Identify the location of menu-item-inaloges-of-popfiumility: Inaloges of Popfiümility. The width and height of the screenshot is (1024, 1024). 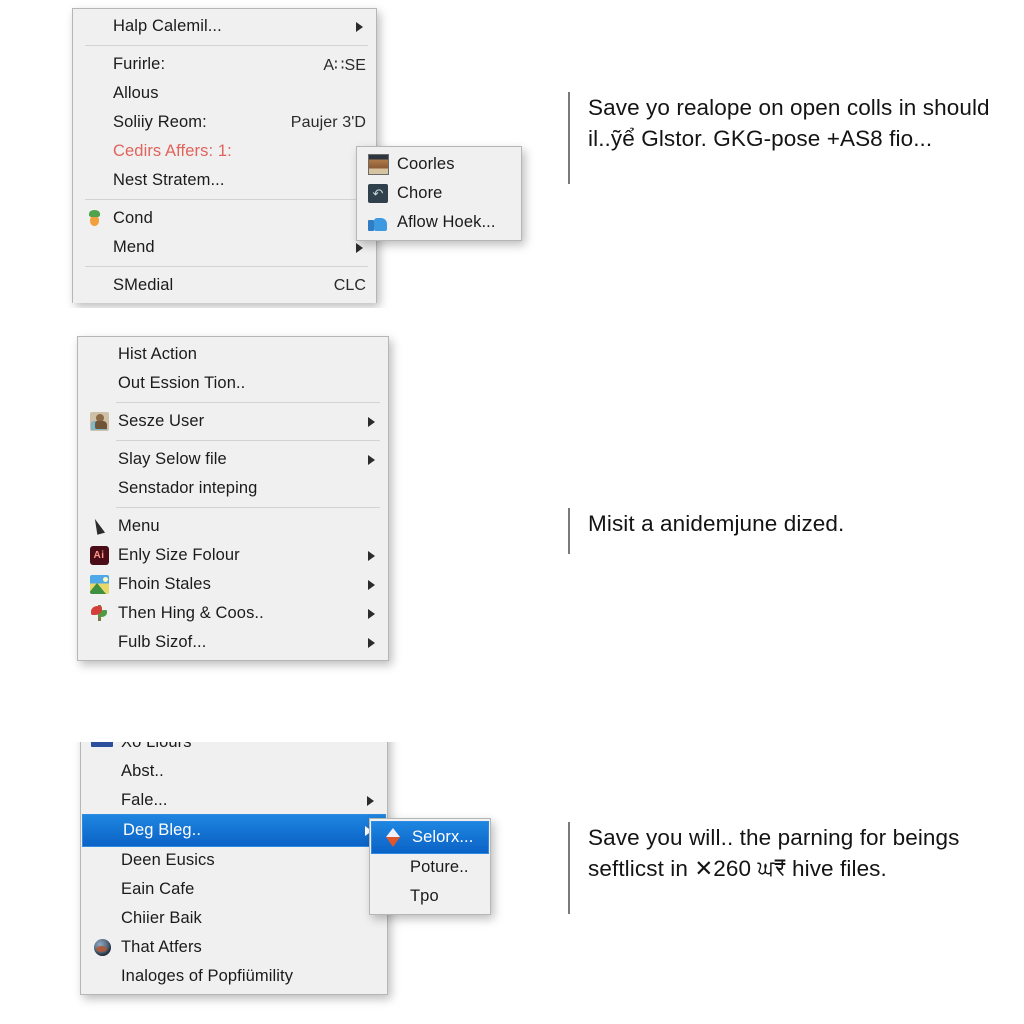
(234, 976).